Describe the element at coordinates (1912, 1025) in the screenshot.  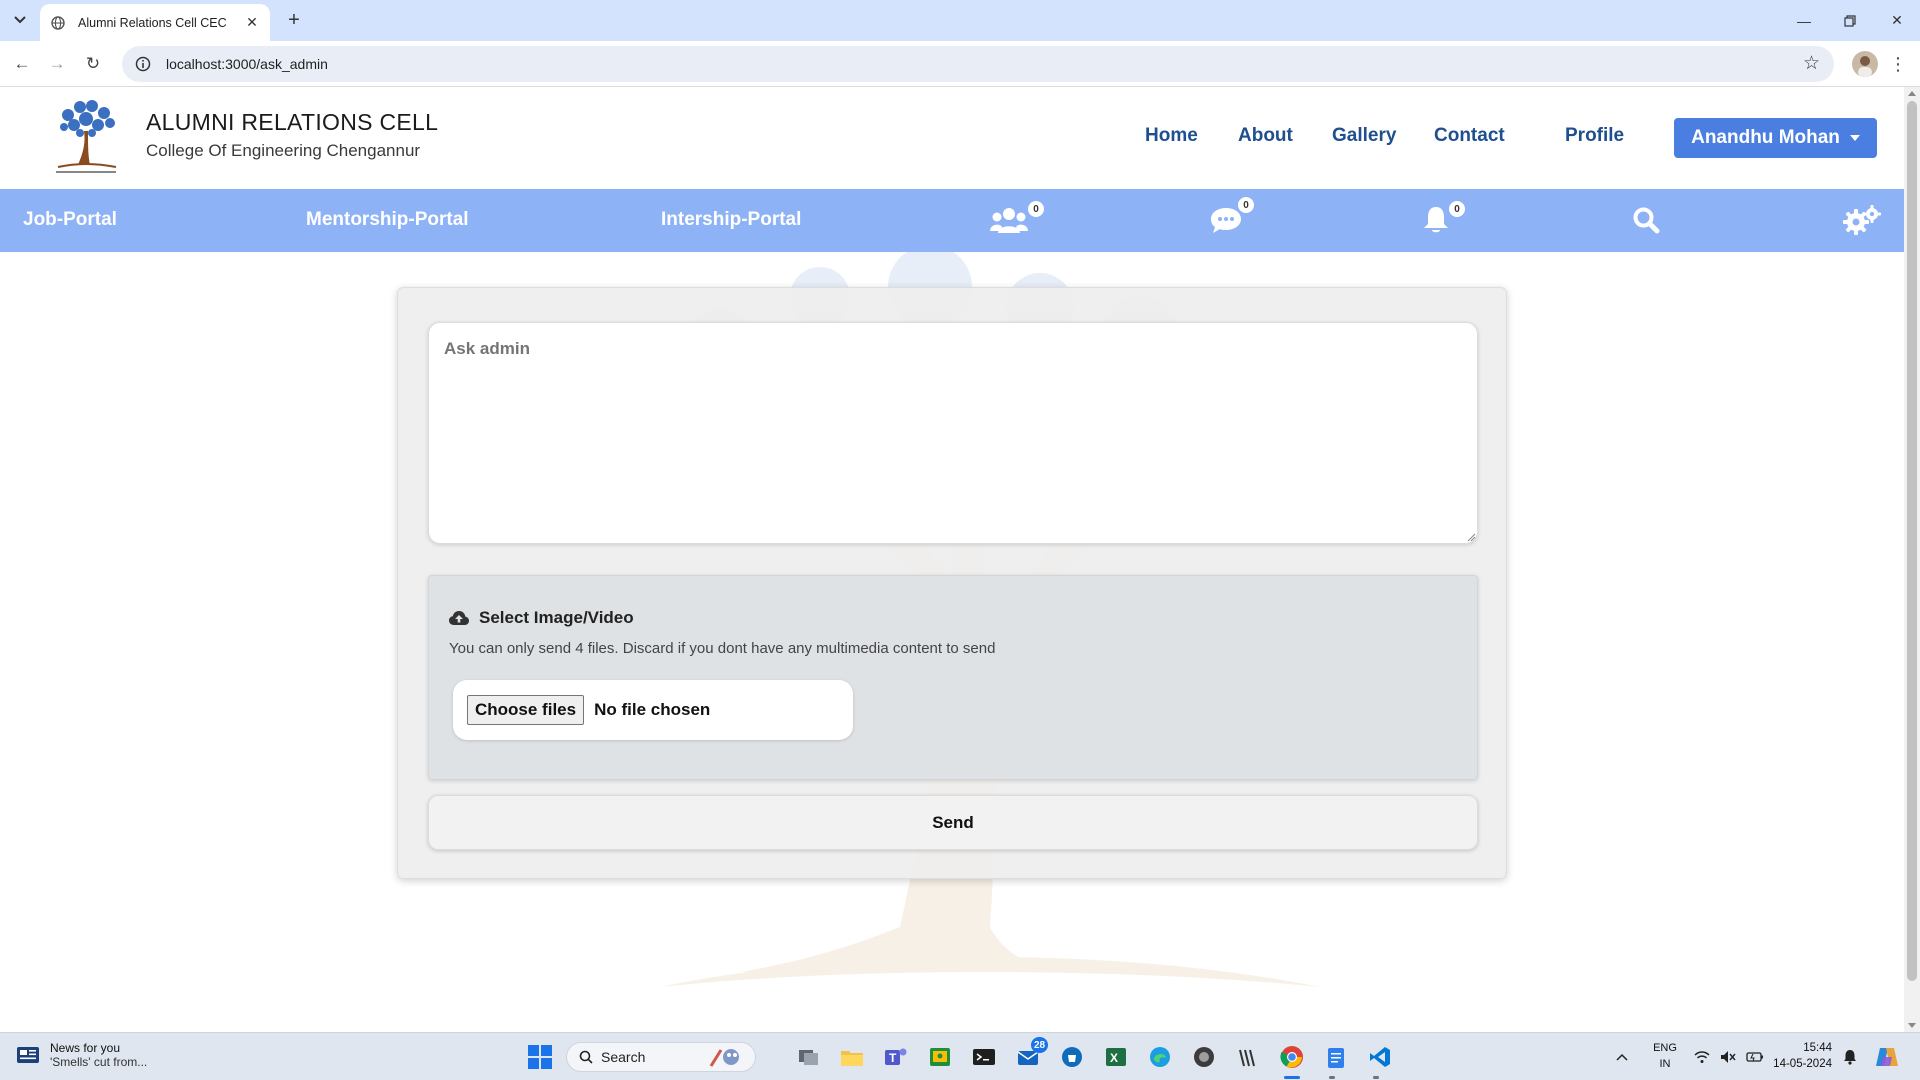
I see `scroll-down-icon` at that location.